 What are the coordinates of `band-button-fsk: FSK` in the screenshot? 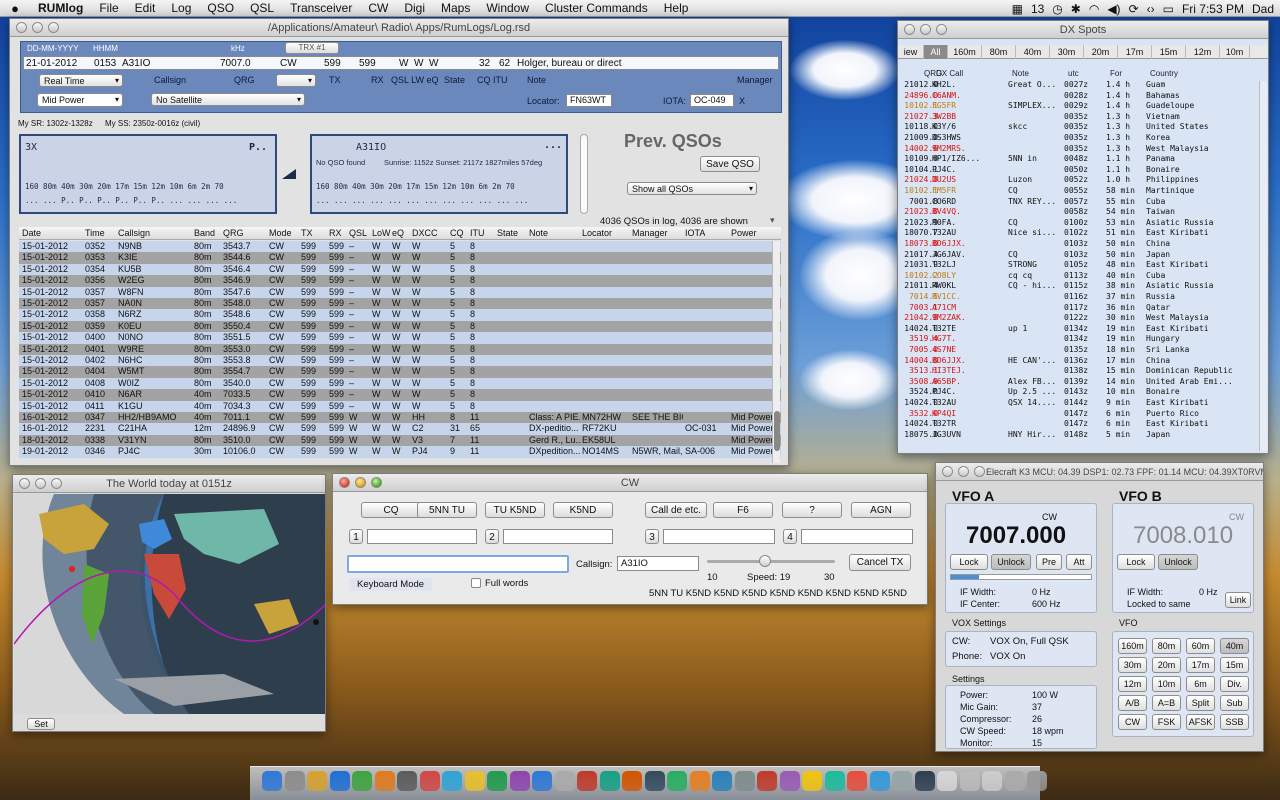 It's located at (1166, 722).